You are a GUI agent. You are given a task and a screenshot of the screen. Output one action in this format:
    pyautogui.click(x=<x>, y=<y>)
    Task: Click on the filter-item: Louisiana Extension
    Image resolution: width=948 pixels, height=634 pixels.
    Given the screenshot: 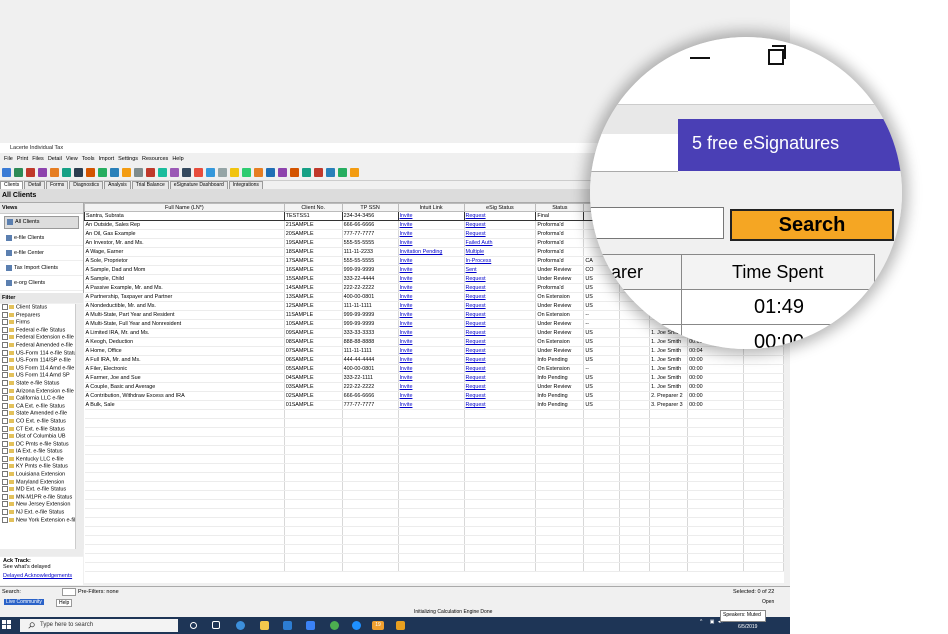 What is the action you would take?
    pyautogui.click(x=37, y=475)
    